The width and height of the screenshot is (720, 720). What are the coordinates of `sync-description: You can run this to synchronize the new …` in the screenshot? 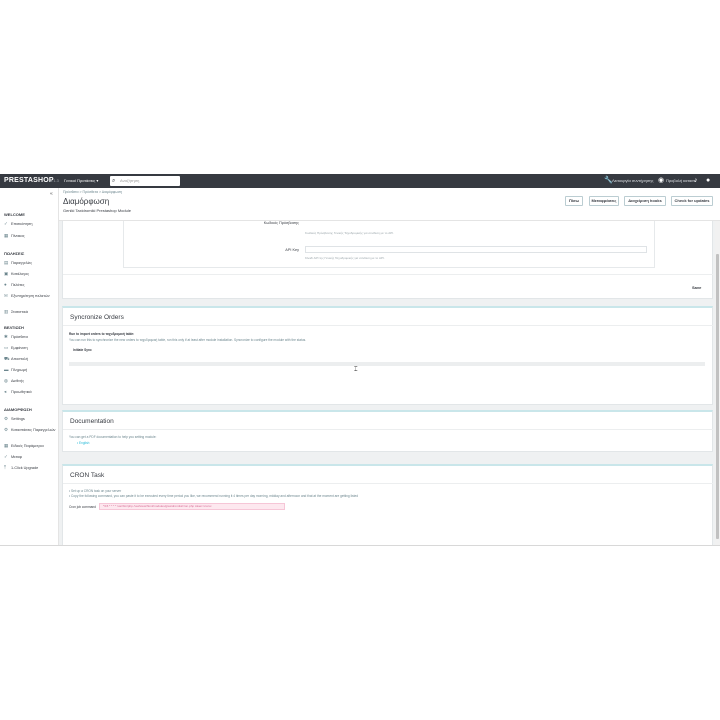 It's located at (188, 340).